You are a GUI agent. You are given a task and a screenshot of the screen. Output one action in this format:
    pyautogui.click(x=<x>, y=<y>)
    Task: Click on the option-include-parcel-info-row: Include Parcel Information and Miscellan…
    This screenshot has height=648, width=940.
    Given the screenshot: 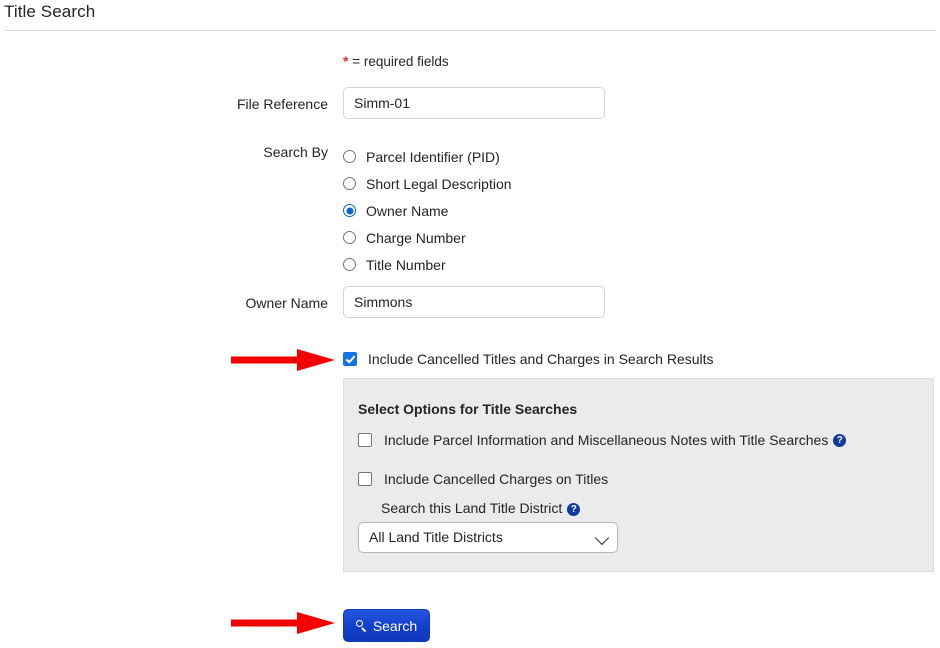 What is the action you would take?
    pyautogui.click(x=602, y=440)
    